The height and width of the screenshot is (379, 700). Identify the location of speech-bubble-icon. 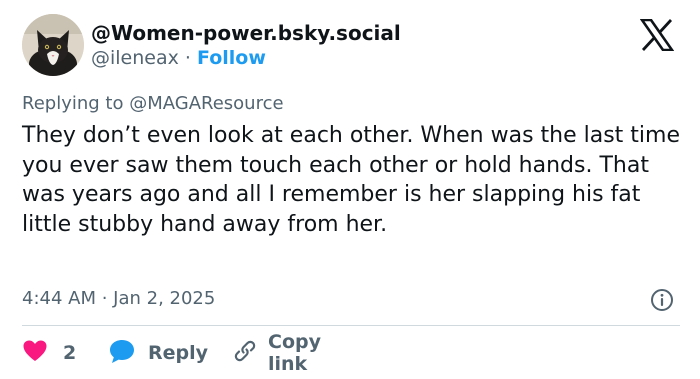
(122, 353).